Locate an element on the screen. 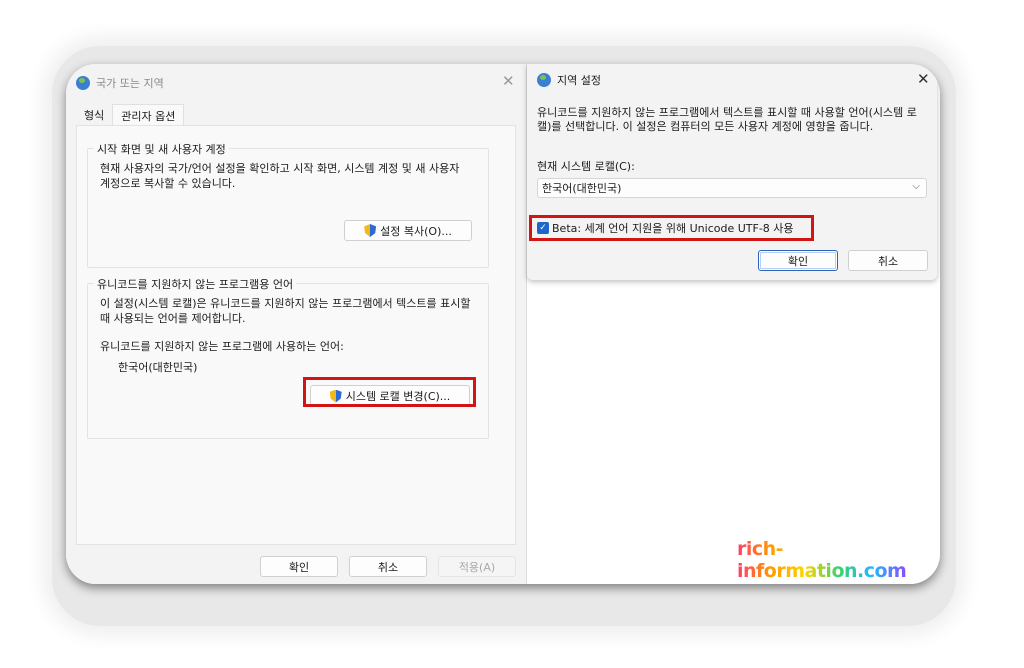  dialog-titlebar: 지역 설정 is located at coordinates (569, 80).